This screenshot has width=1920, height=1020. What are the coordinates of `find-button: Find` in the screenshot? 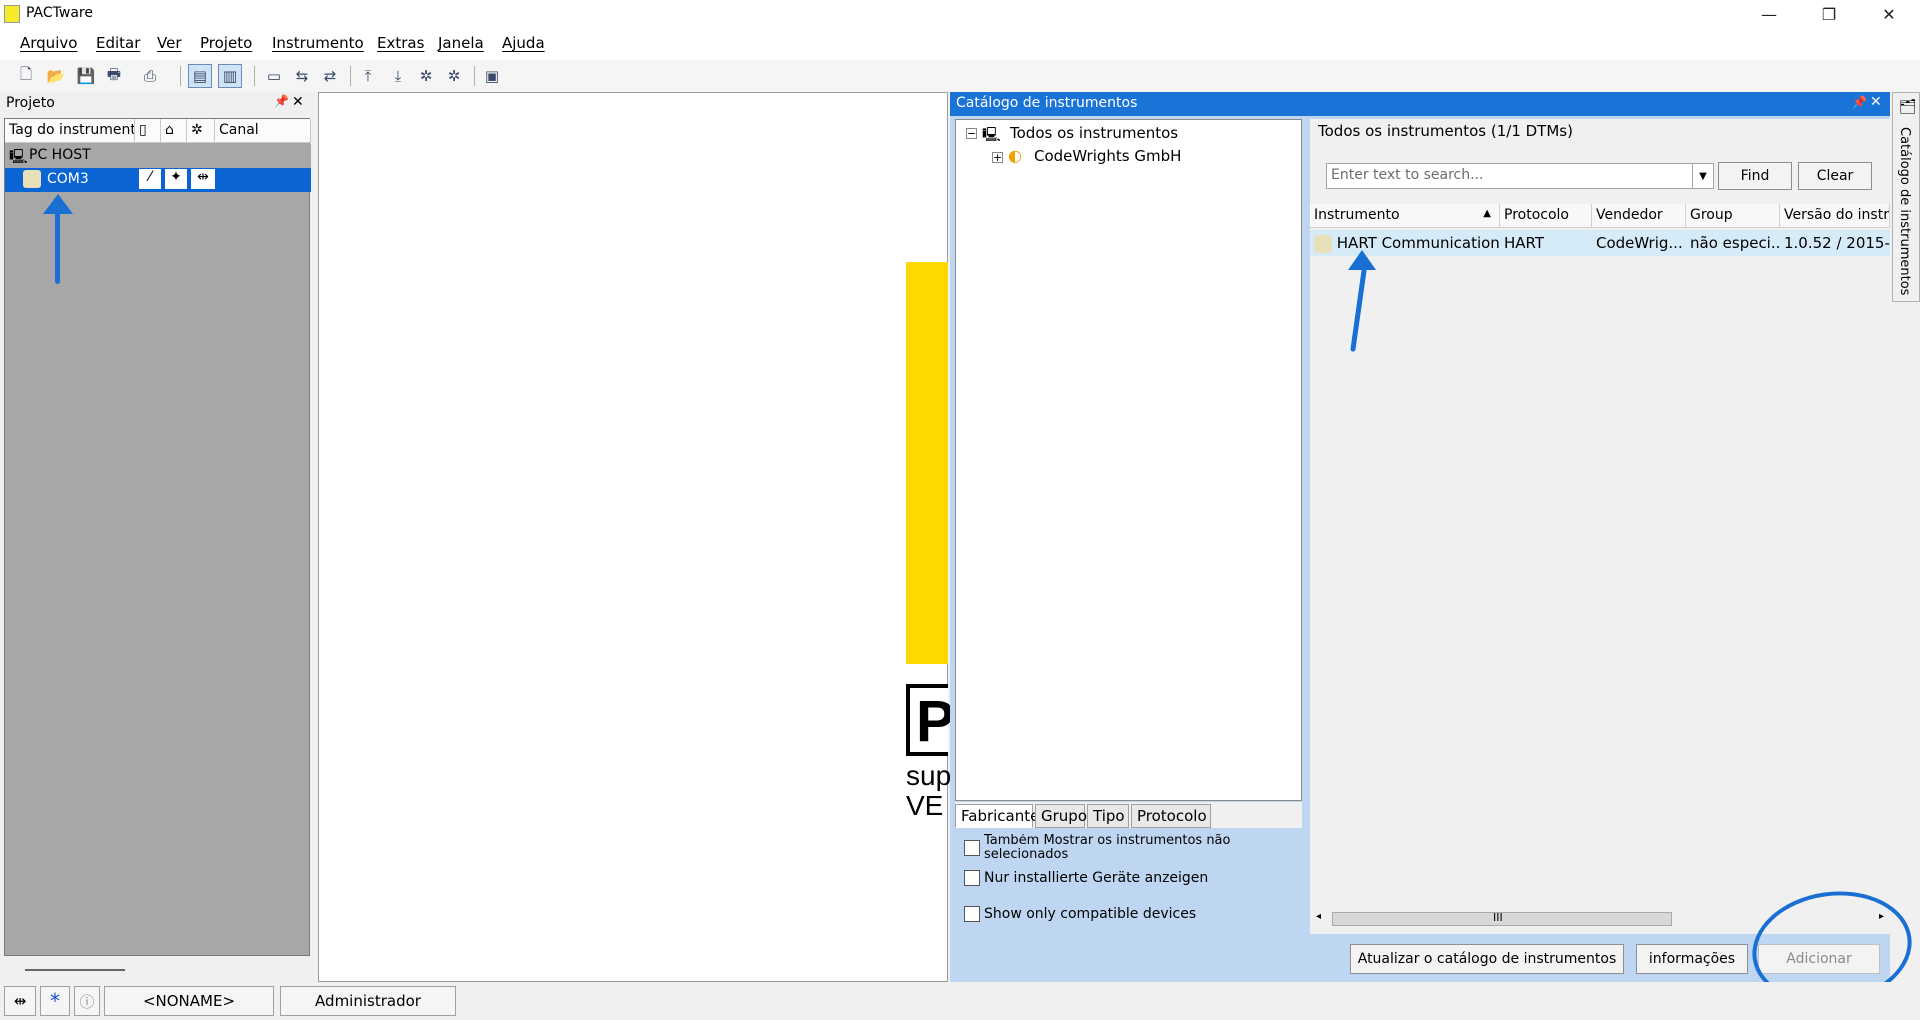 It's located at (1755, 176).